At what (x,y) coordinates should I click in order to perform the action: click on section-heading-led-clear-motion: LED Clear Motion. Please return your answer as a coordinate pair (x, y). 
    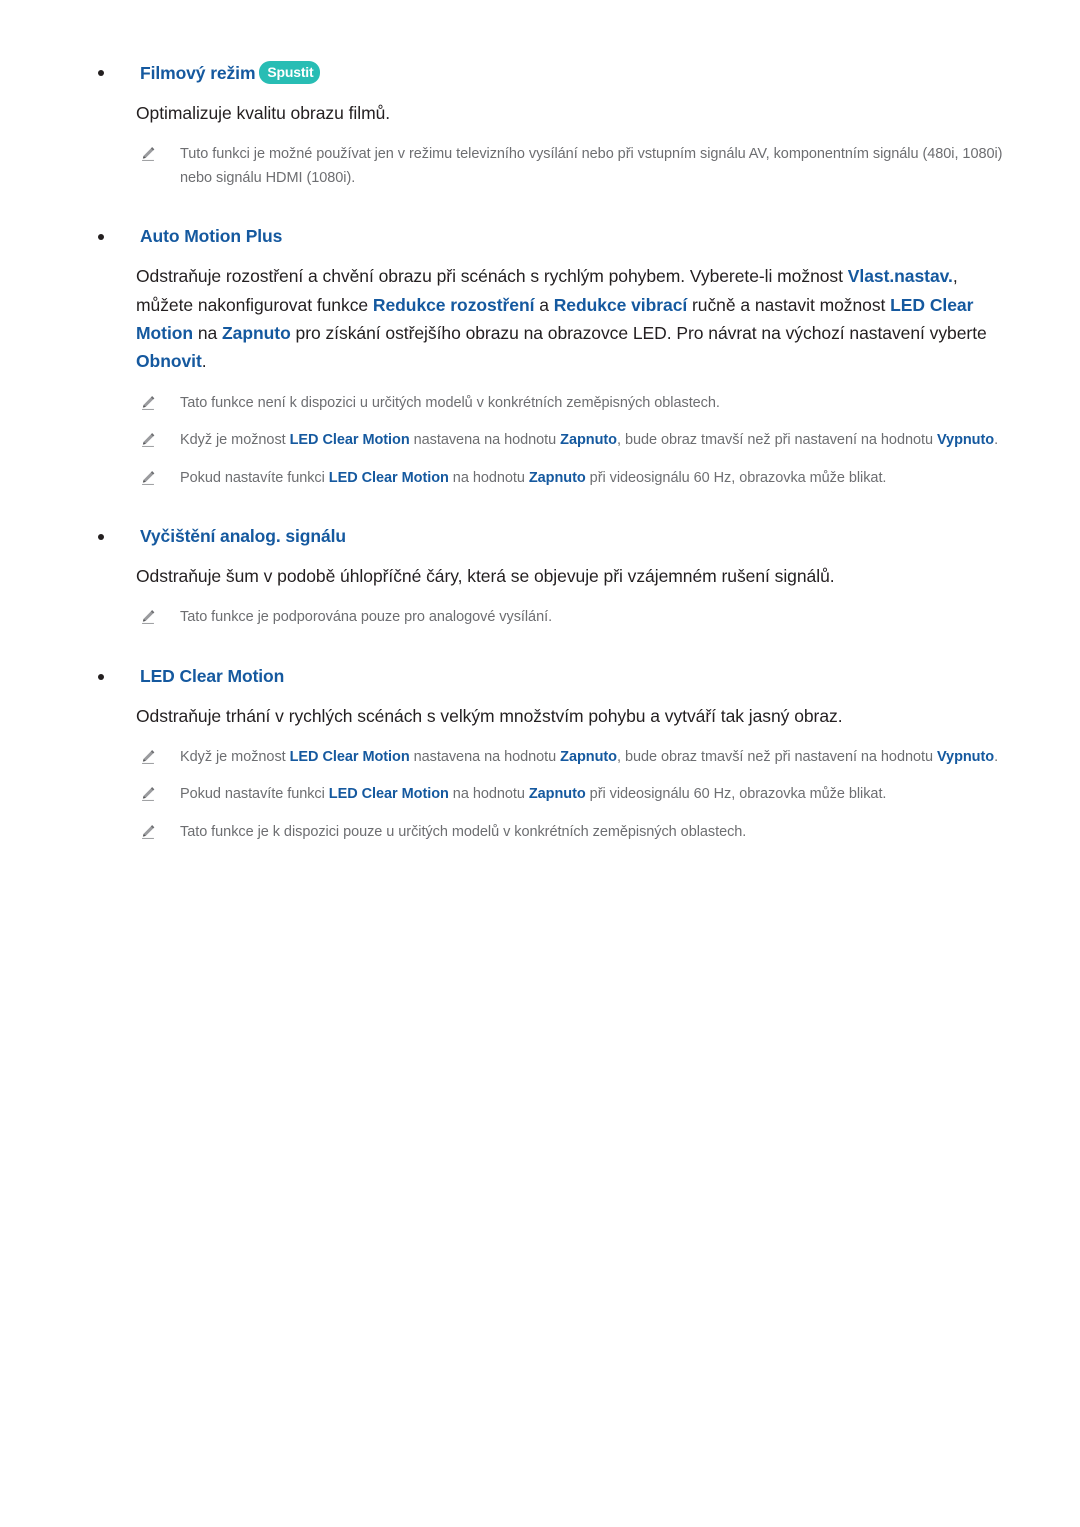
    Looking at the image, I should click on (558, 677).